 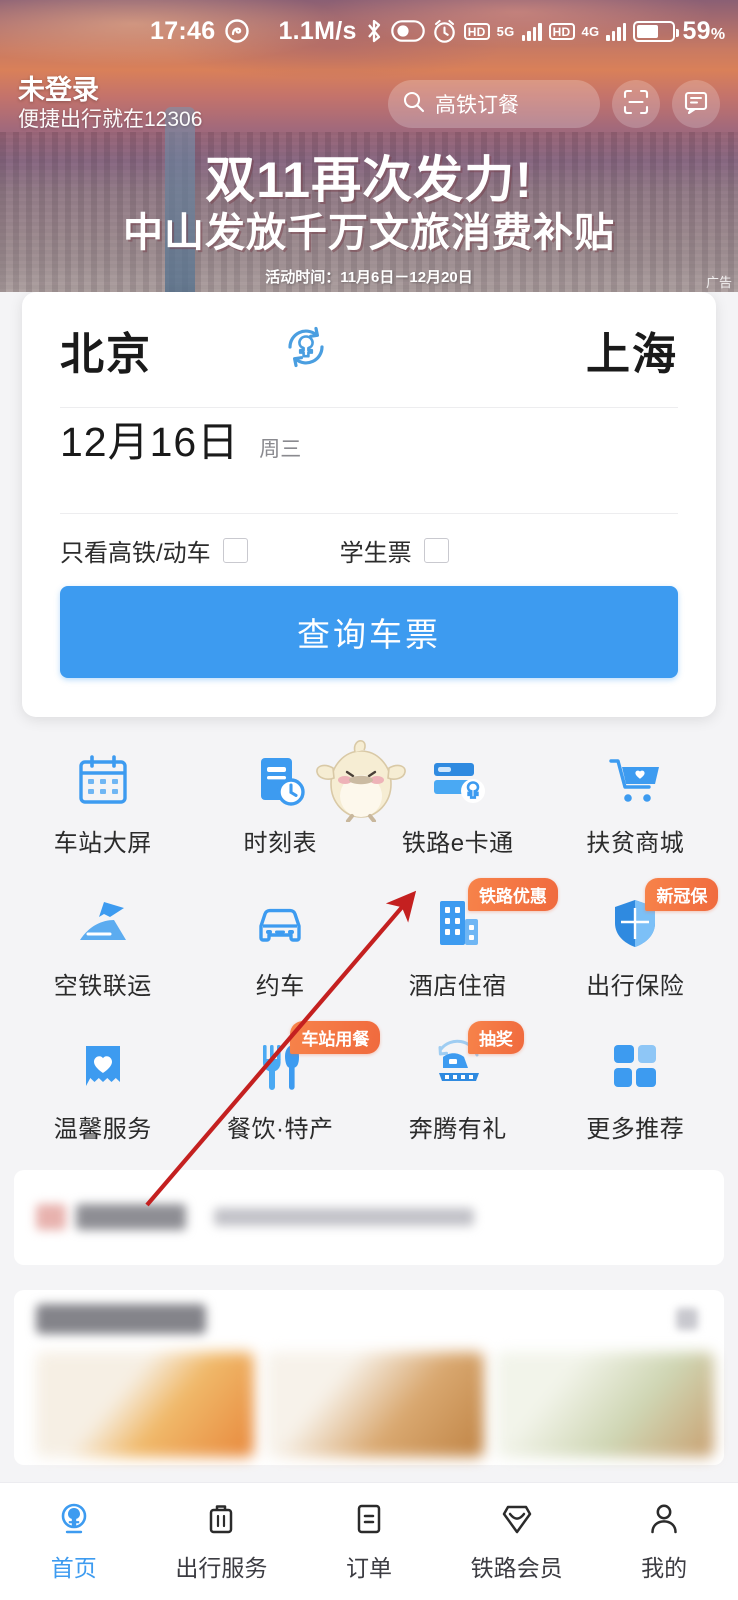 I want to click on grid-item-label: 扶贫商城, so click(x=635, y=843).